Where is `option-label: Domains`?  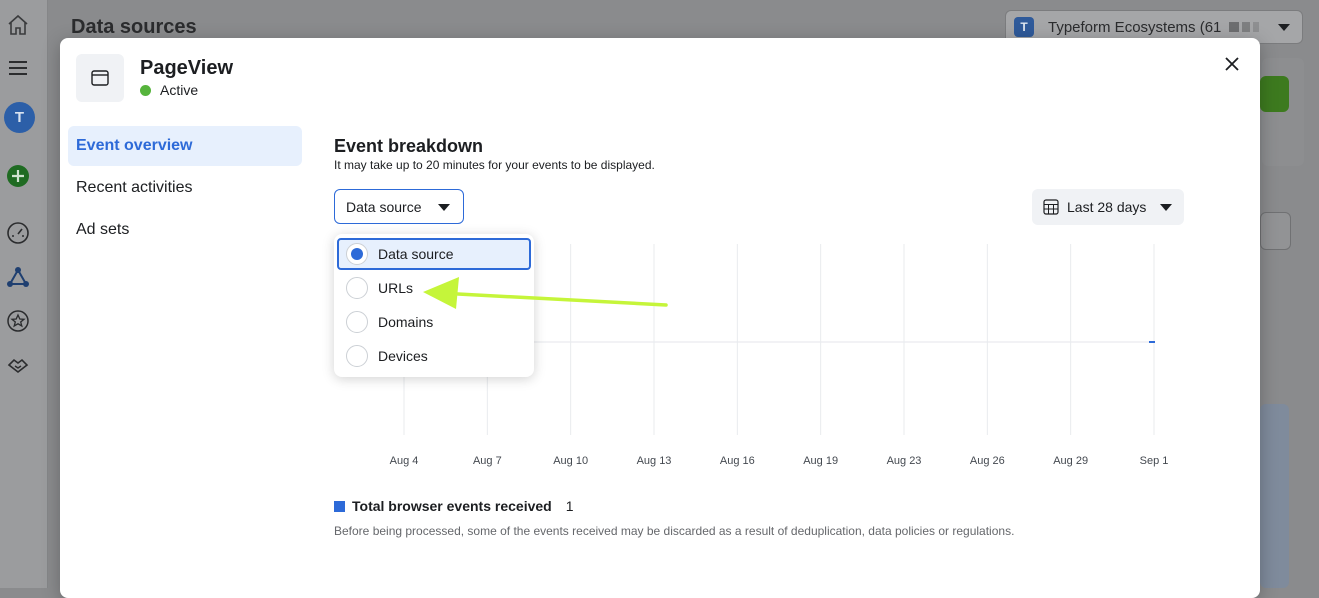 option-label: Domains is located at coordinates (406, 322).